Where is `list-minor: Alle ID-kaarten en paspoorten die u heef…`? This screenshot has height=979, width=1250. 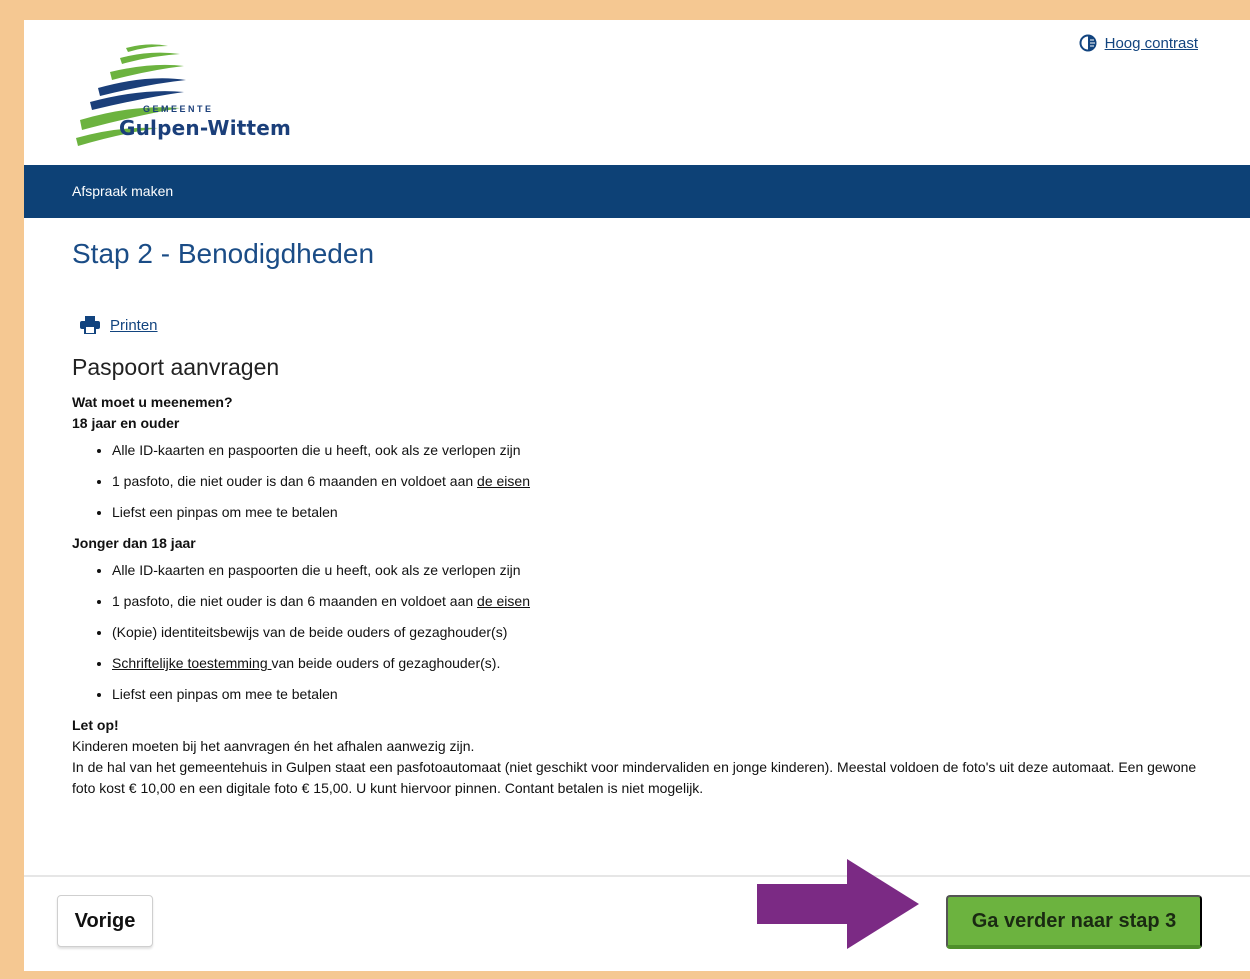
list-minor: Alle ID-kaarten en paspoorten die u heef… is located at coordinates (637, 632).